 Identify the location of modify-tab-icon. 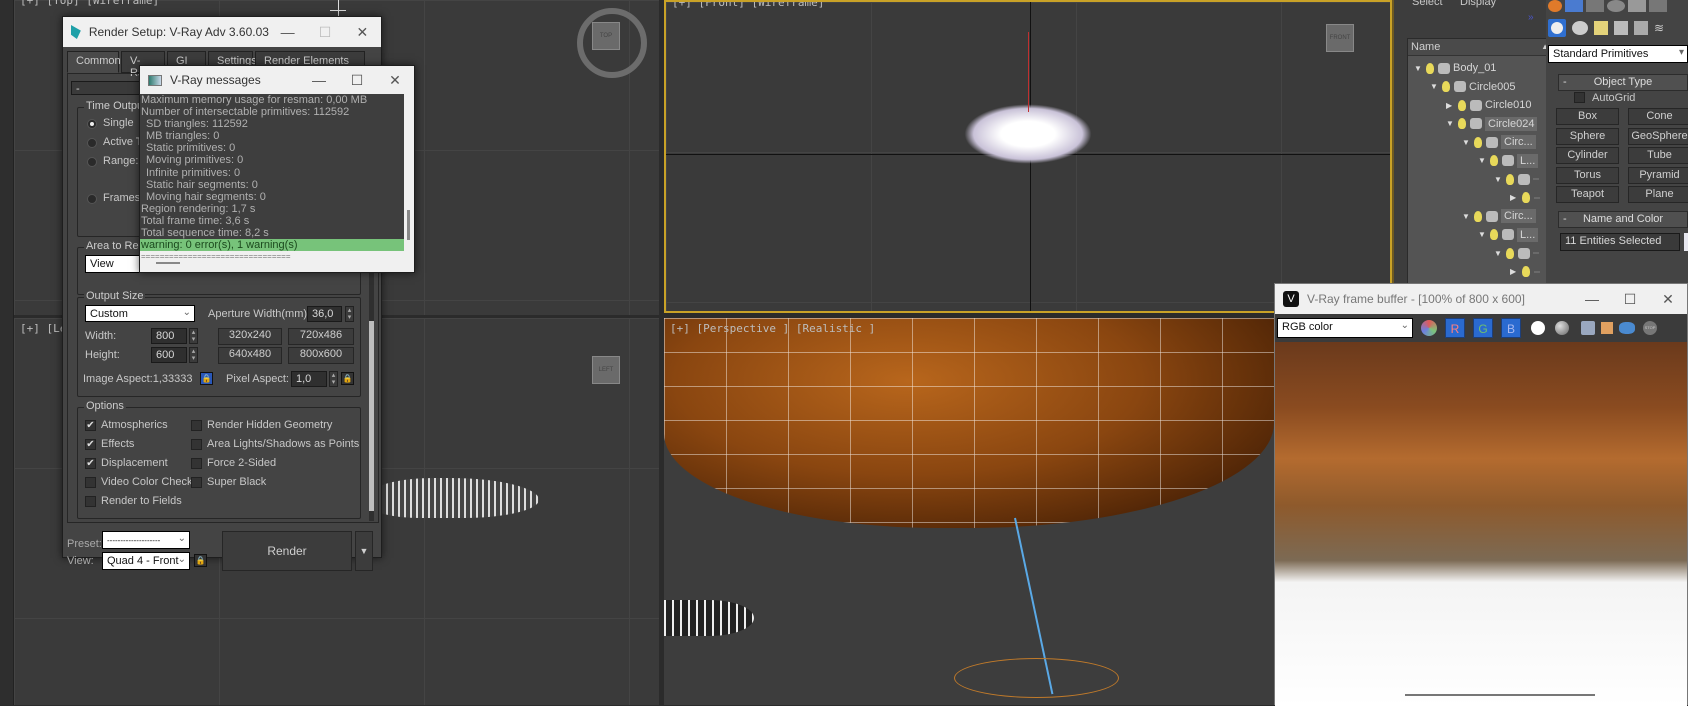
(1574, 6).